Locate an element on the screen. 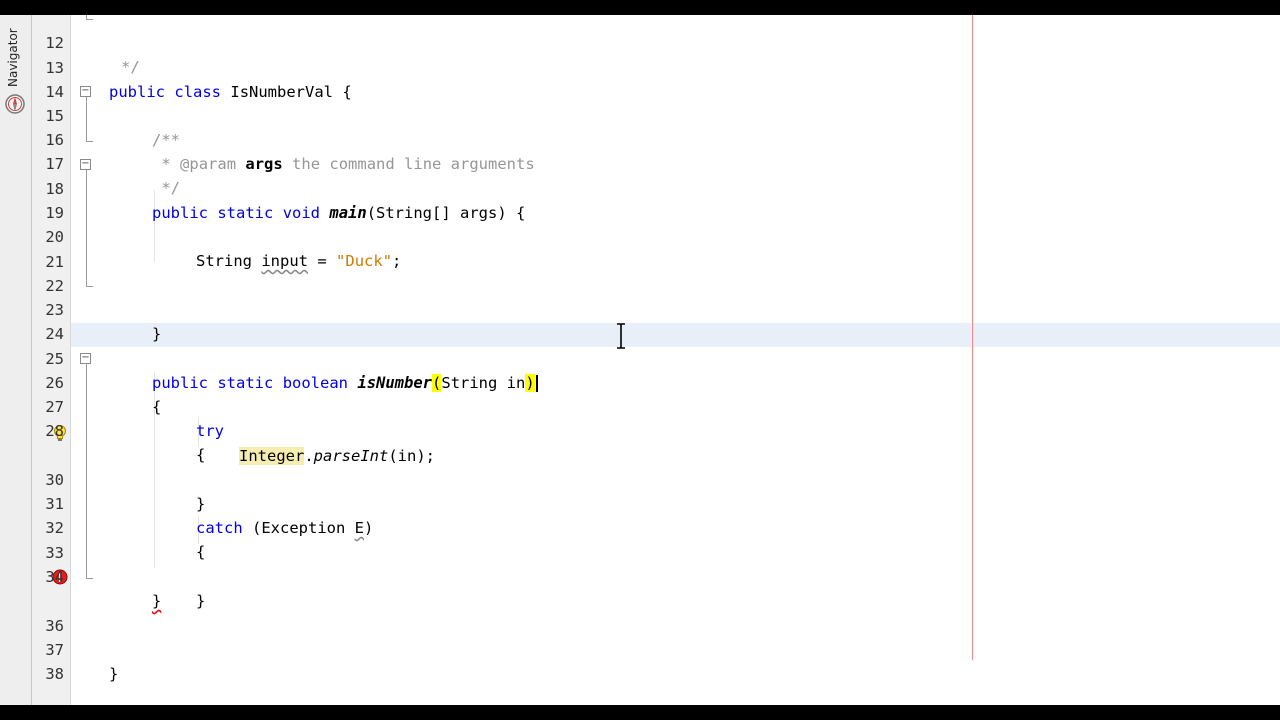  code-line: 21 is located at coordinates (640, 248).